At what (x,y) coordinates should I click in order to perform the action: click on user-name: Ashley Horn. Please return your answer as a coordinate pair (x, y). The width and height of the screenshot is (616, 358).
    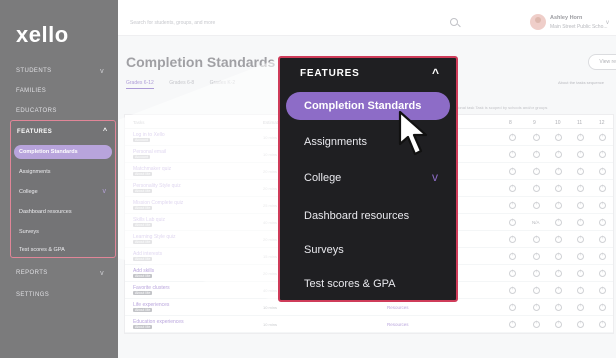
    Looking at the image, I should click on (566, 18).